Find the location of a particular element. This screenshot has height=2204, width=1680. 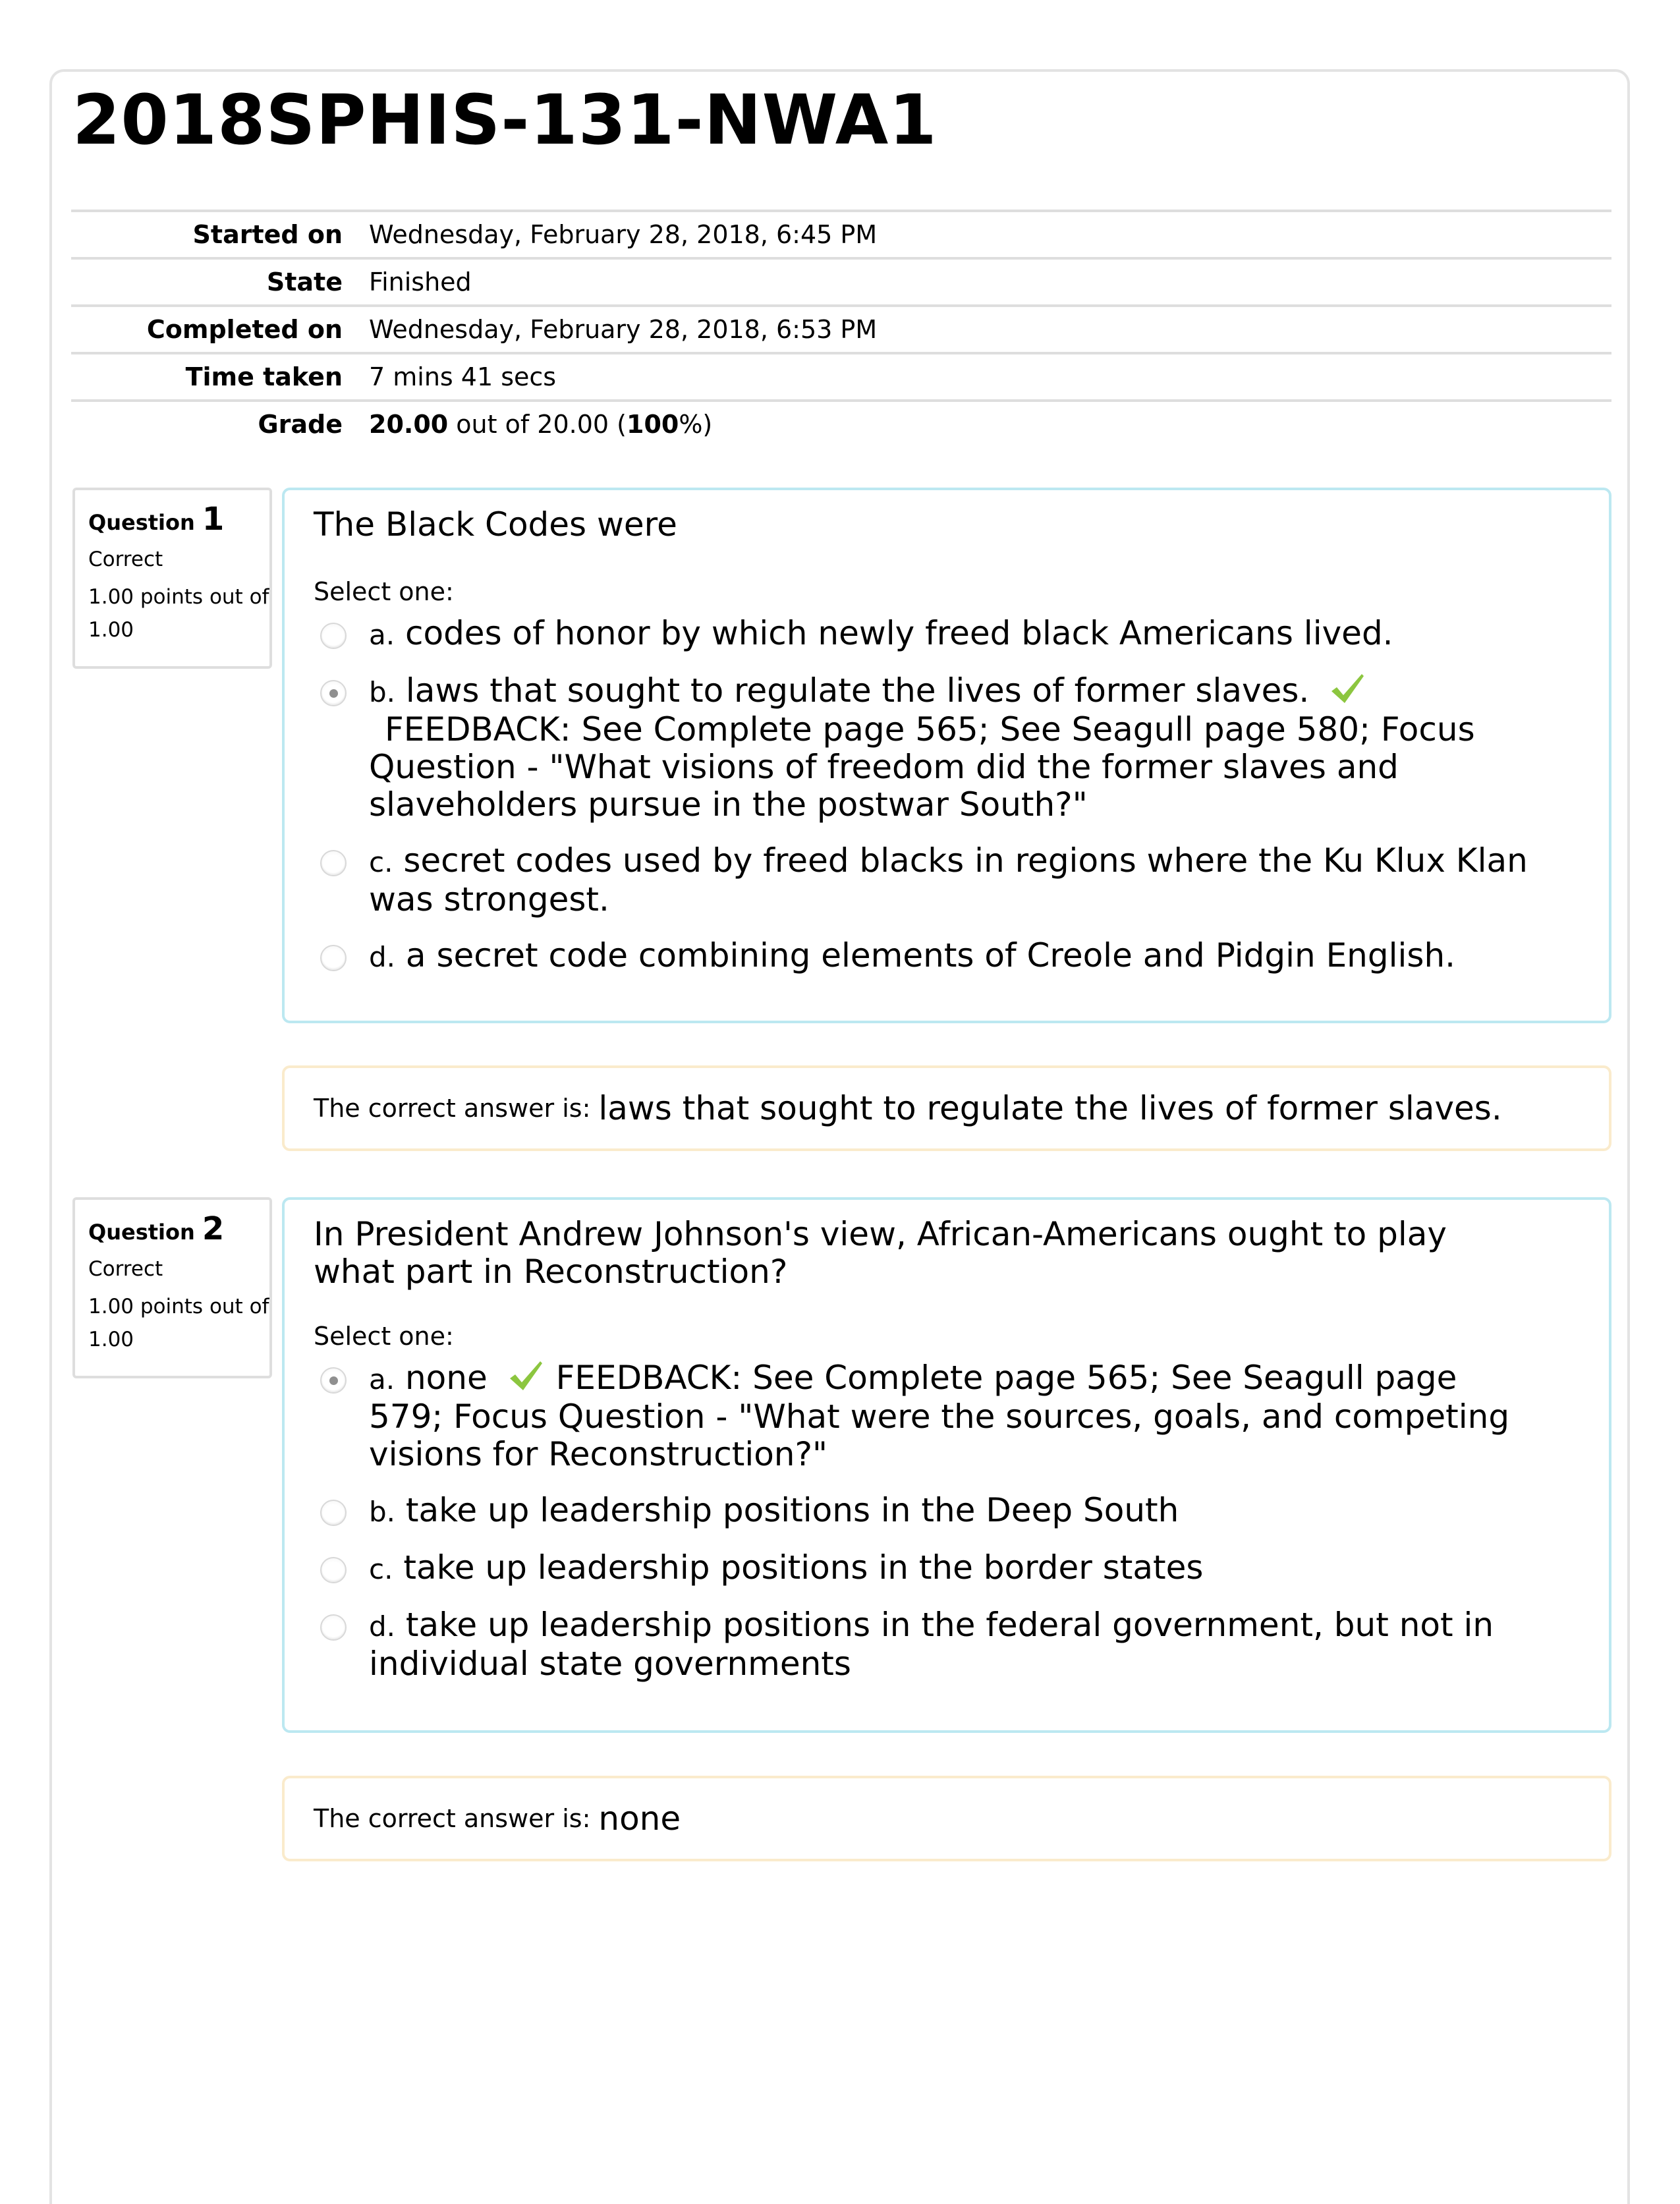

question-number-value: 2 is located at coordinates (213, 1228).